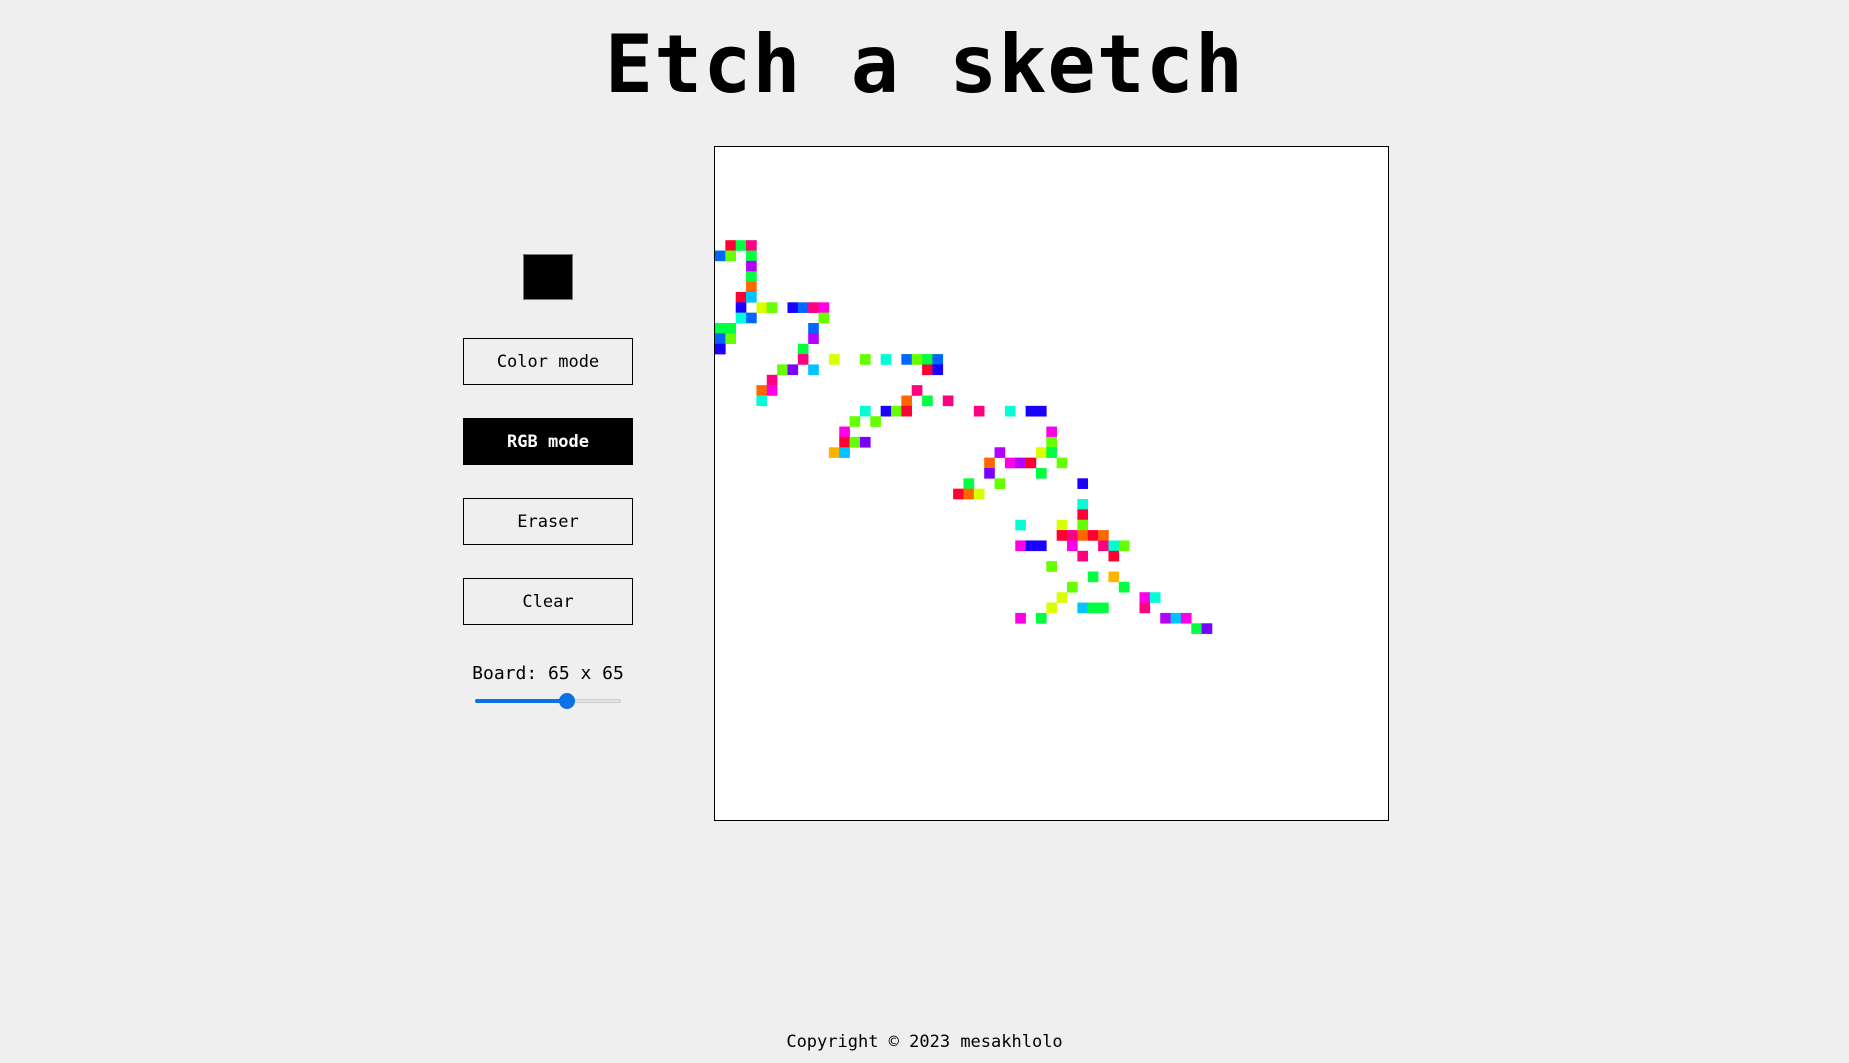 Image resolution: width=1849 pixels, height=1063 pixels. Describe the element at coordinates (548, 441) in the screenshot. I see `rgb-mode-button: RGB mode` at that location.